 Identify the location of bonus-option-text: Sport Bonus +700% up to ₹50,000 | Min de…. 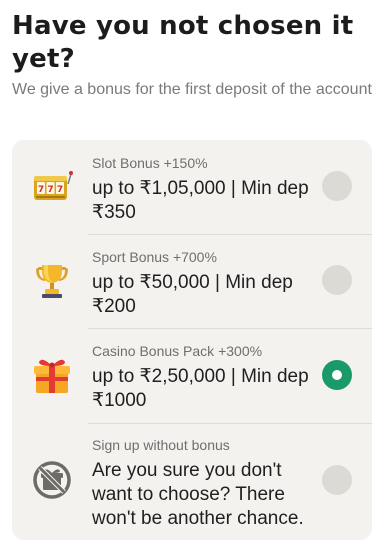
(203, 284).